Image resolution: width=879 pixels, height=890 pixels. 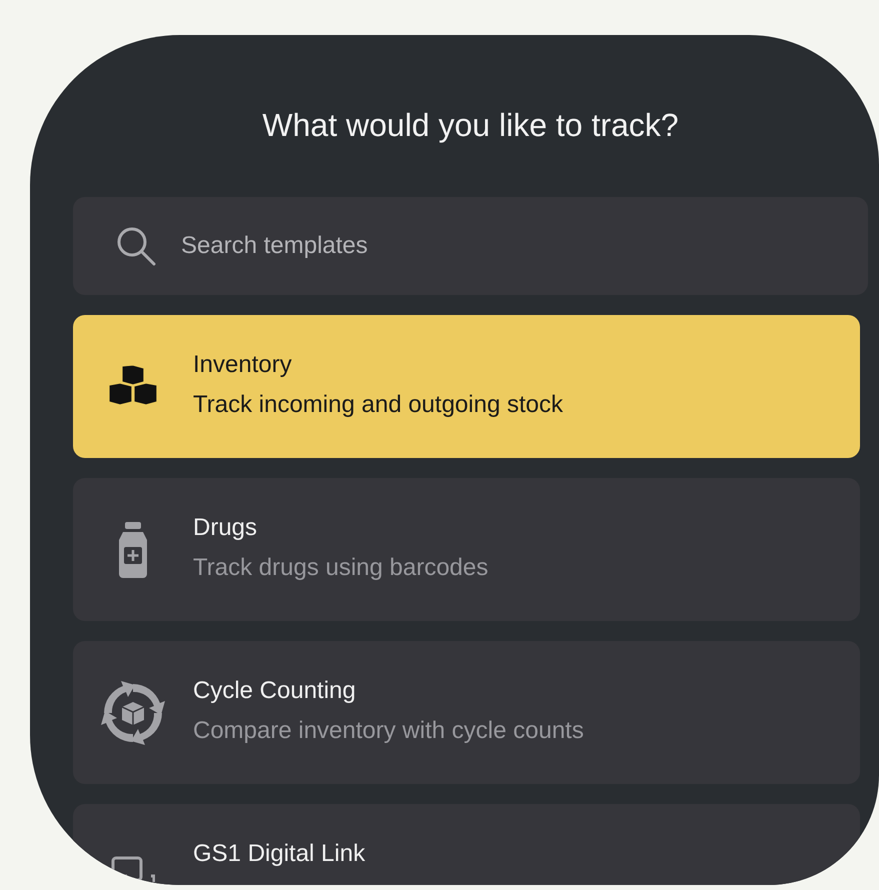 I want to click on screen-title: What would you like to track?, so click(x=470, y=125).